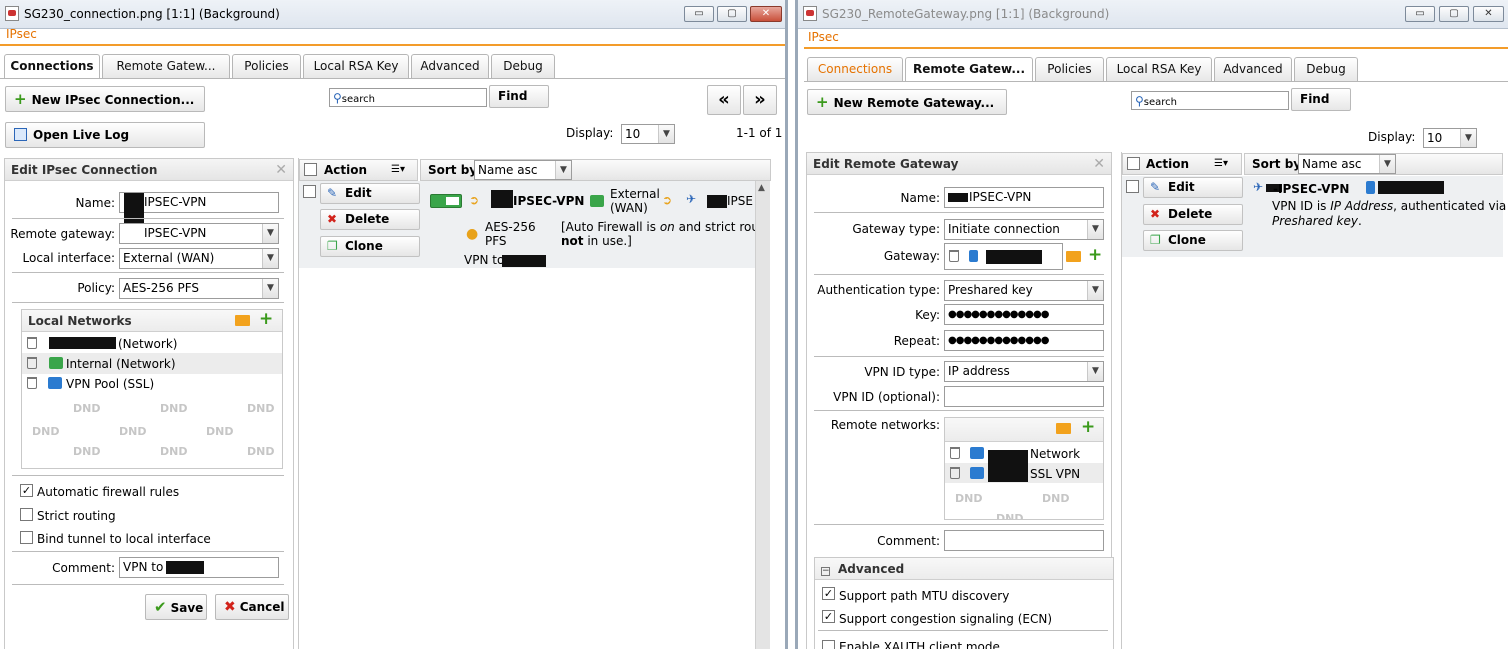 The width and height of the screenshot is (1508, 649). Describe the element at coordinates (964, 569) in the screenshot. I see `advanced-header: − Advanced` at that location.